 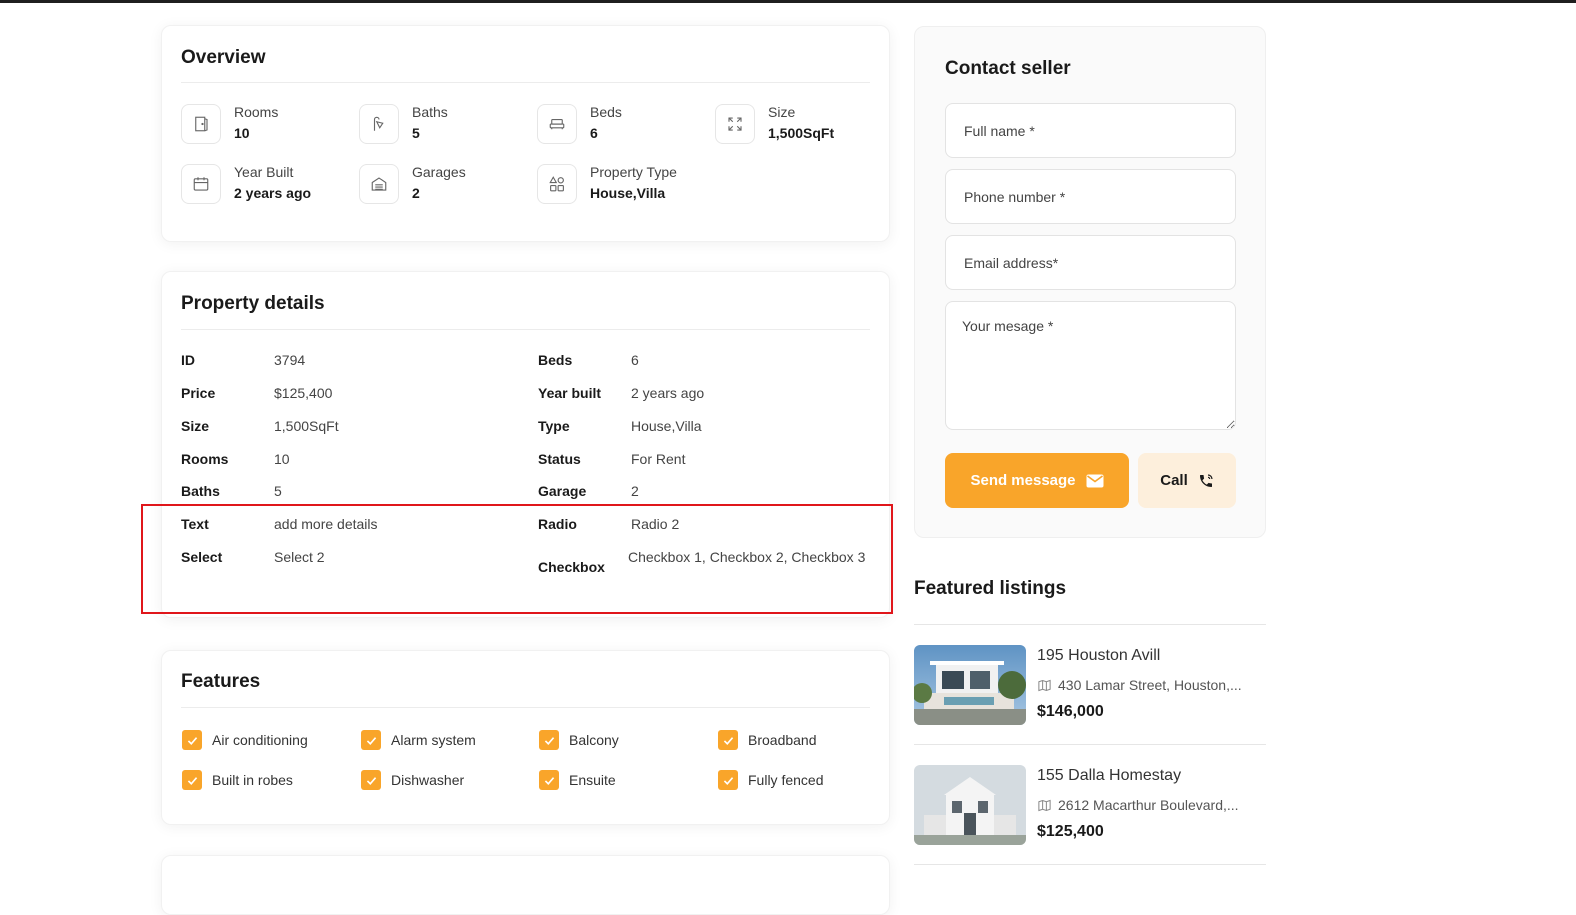 I want to click on feature-label: Air conditioning, so click(x=260, y=740).